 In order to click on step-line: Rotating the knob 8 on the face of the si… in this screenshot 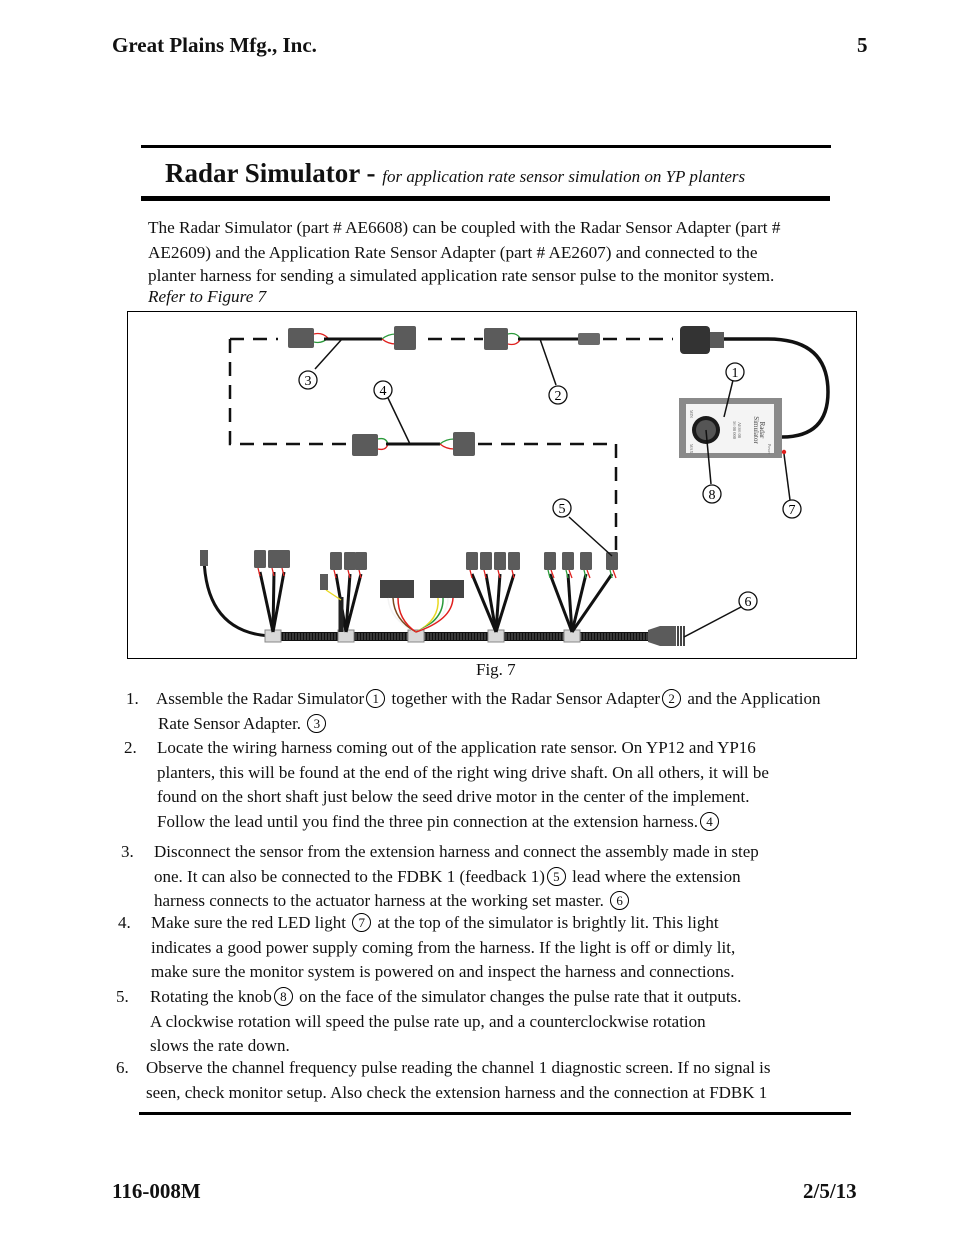, I will do `click(446, 996)`.